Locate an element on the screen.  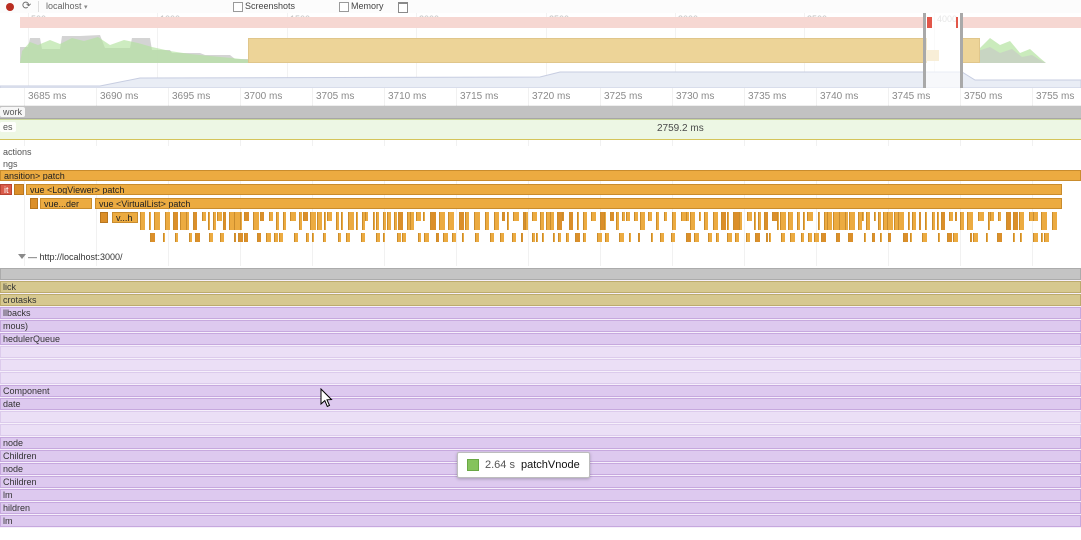
expand-arrow-icon is located at coordinates (22, 256).